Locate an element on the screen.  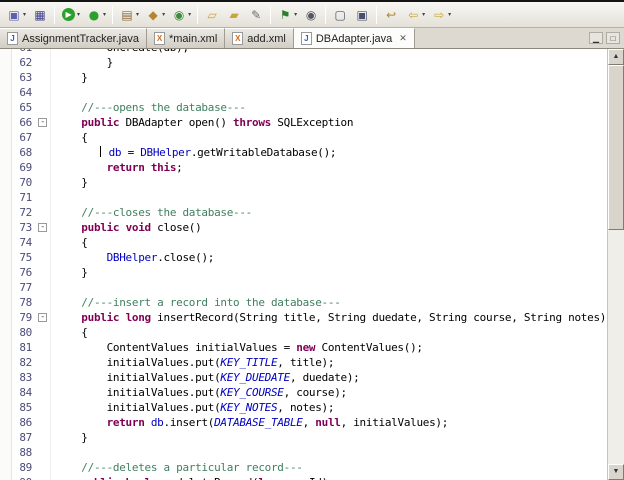
code-line-85: 85 initialValues.put(KEY_NOTES, notes); is located at coordinates (309, 407).